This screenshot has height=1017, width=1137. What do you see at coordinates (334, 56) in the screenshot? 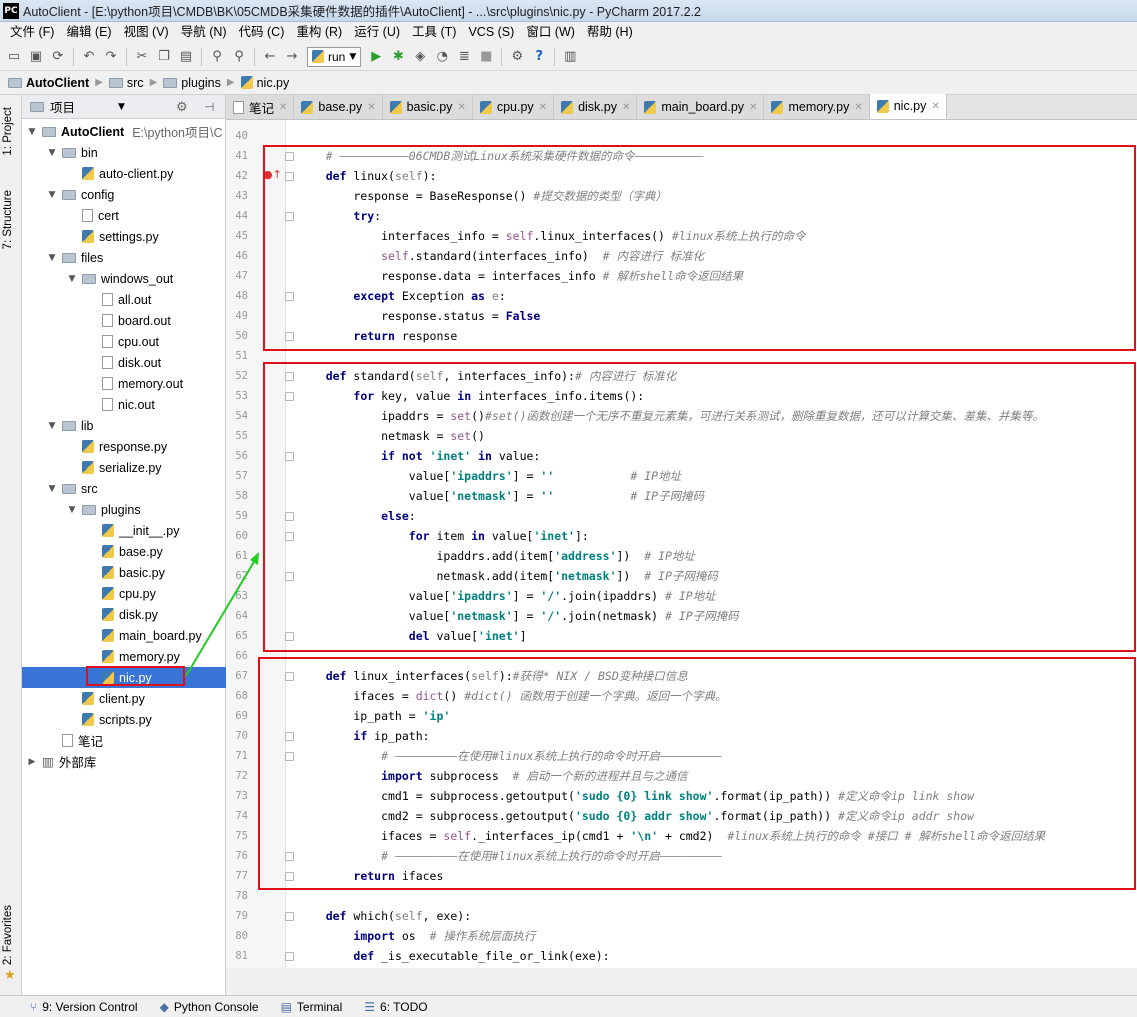
I see `run-configuration-select: run ▼` at bounding box center [334, 56].